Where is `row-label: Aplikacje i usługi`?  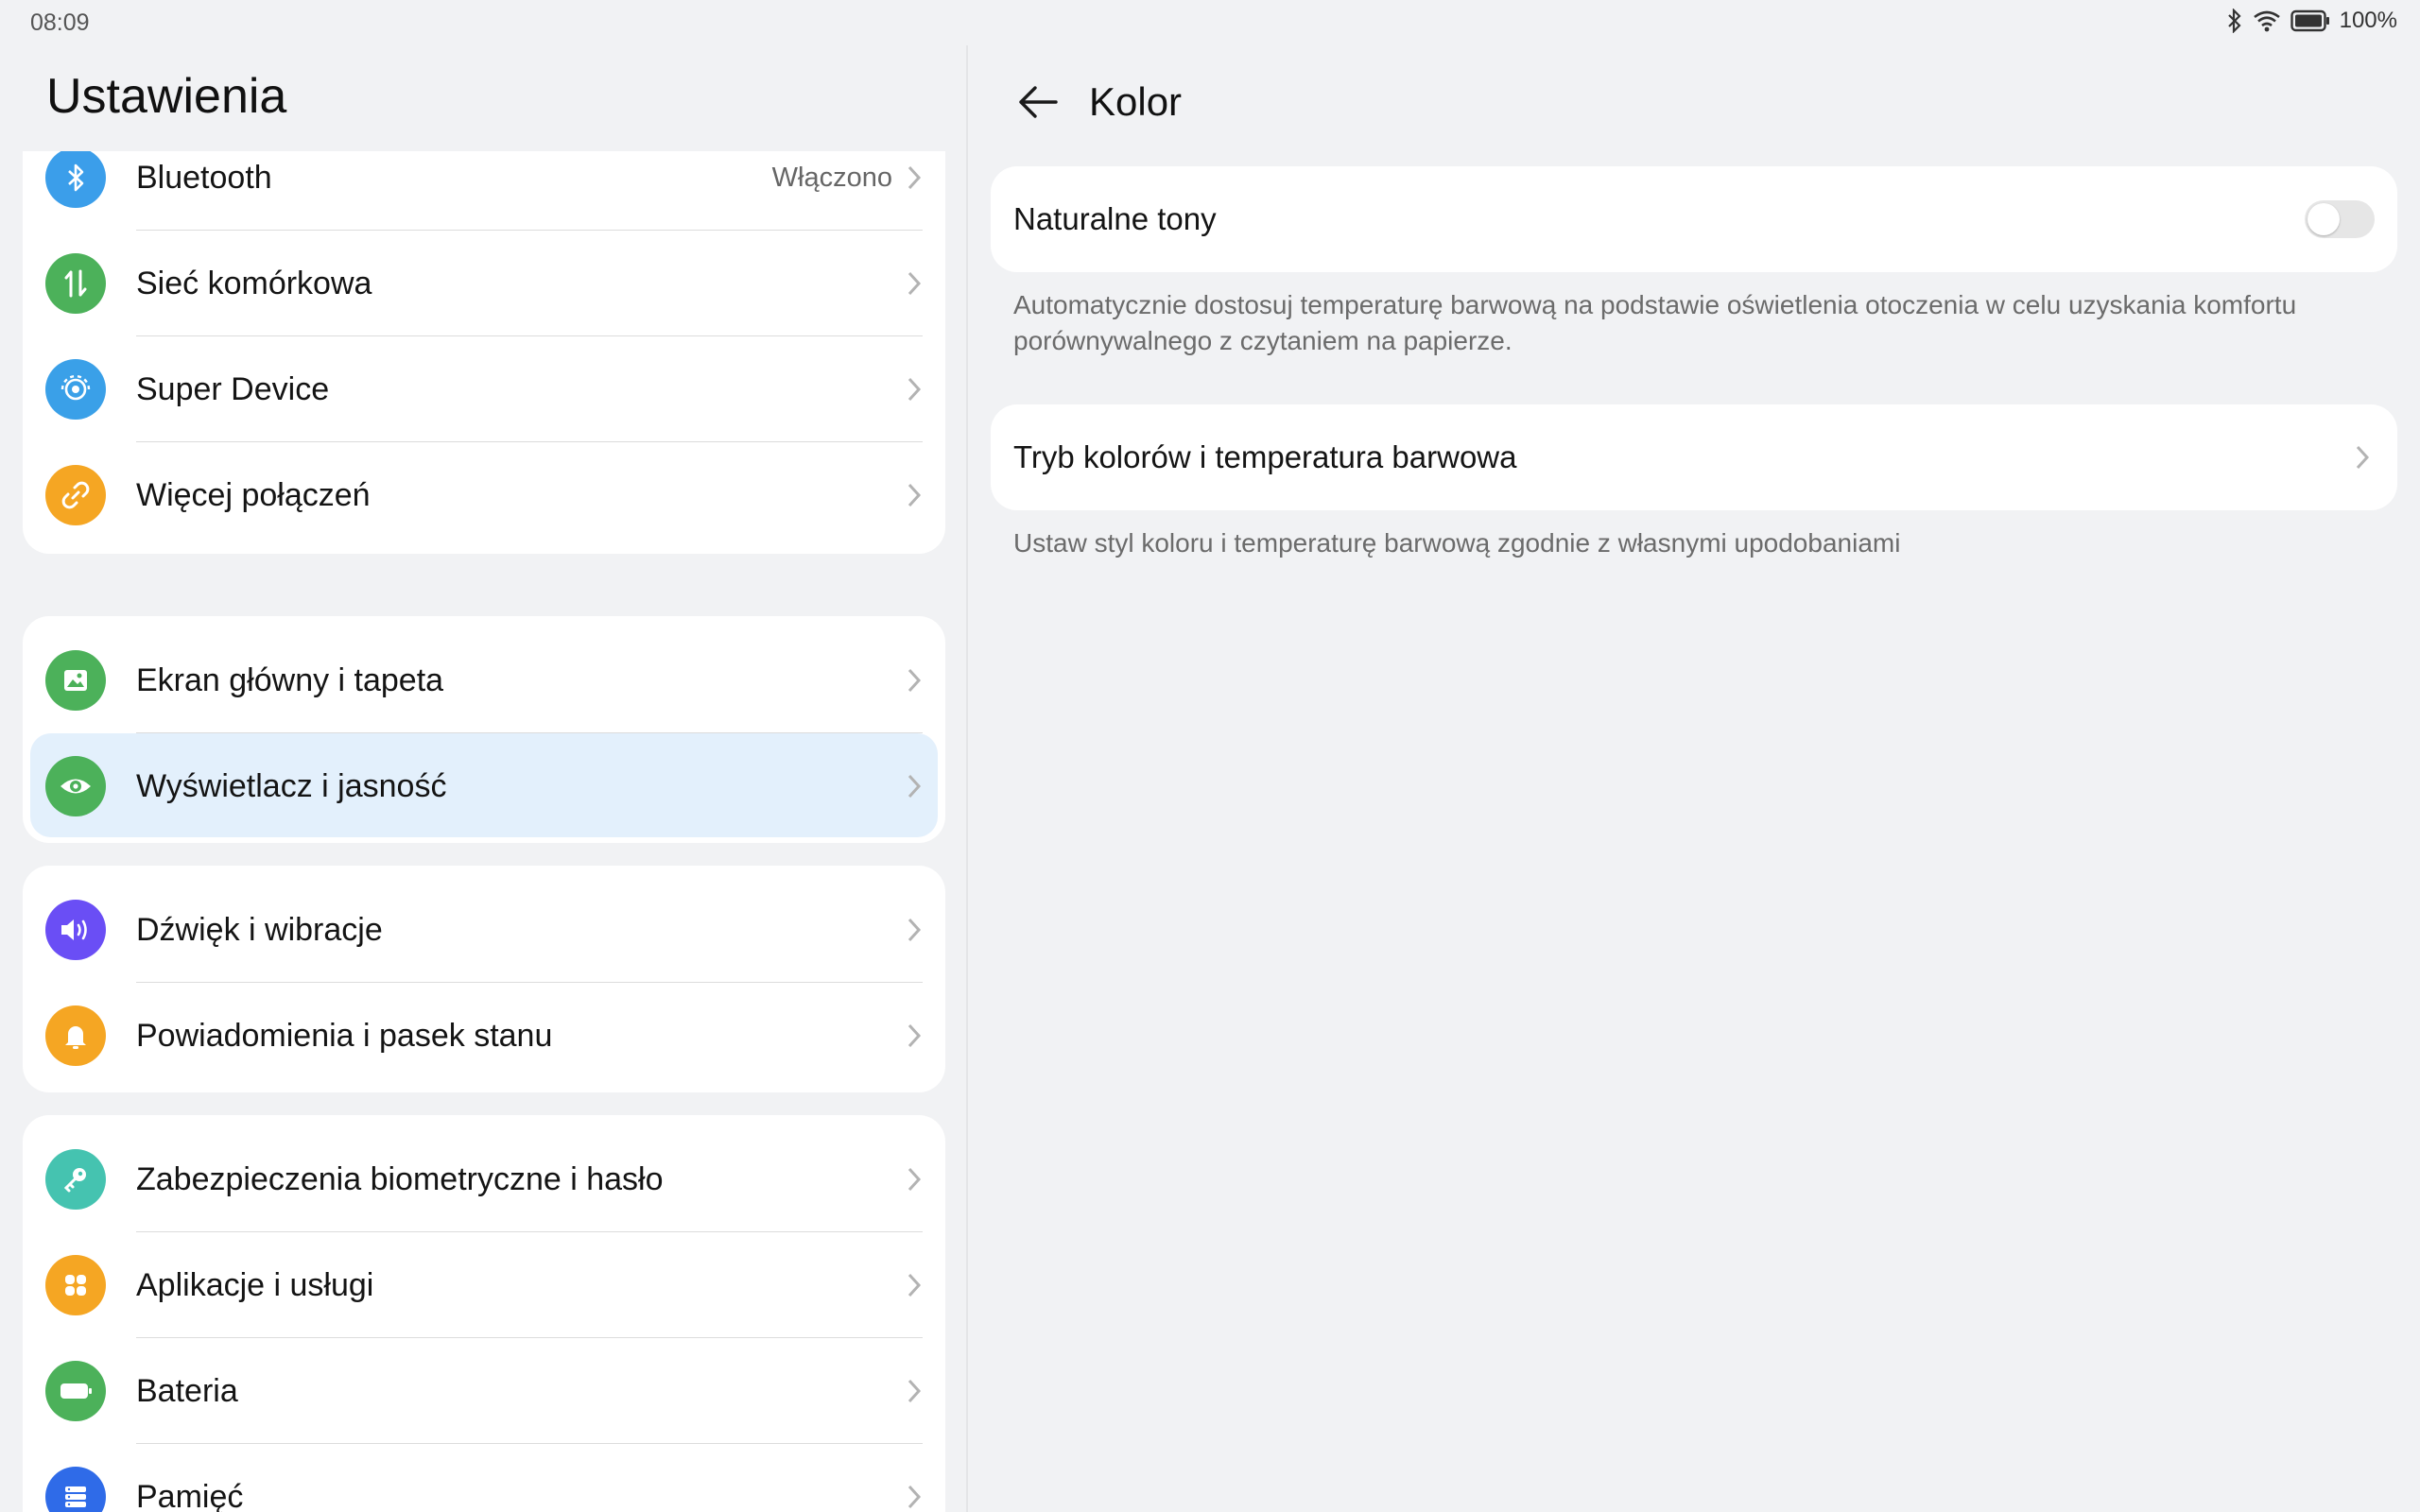 row-label: Aplikacje i usługi is located at coordinates (255, 1285).